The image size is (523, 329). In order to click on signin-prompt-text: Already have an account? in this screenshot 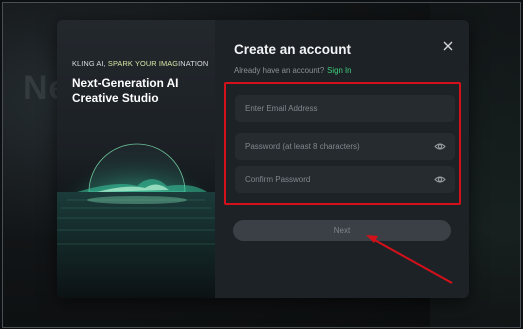, I will do `click(279, 70)`.